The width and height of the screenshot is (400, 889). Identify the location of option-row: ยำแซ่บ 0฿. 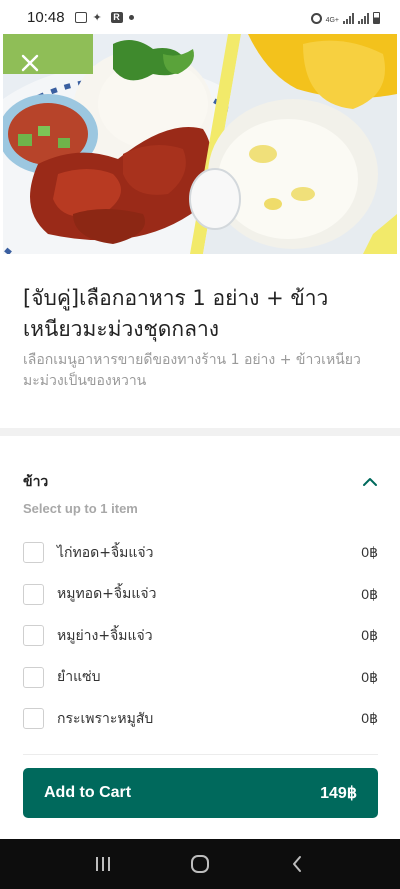
(200, 678).